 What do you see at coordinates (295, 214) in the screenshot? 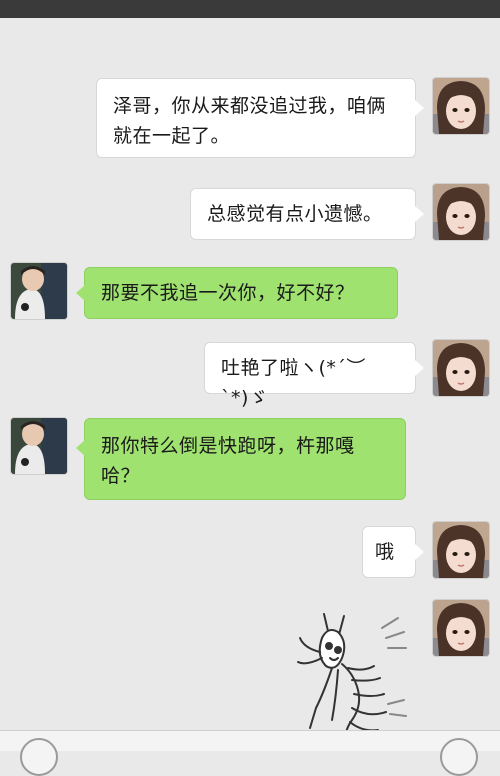
I see `message-text-2: 总感觉有点小遗憾。` at bounding box center [295, 214].